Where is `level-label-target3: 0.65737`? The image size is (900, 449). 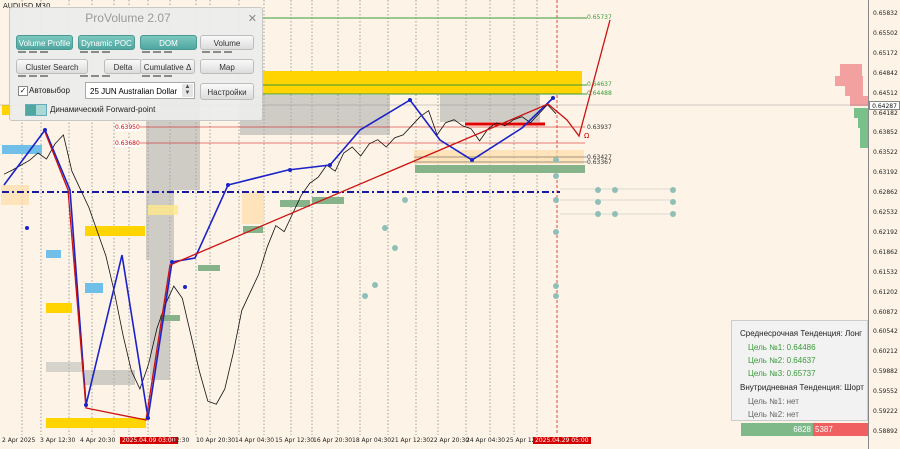 level-label-target3: 0.65737 is located at coordinates (599, 17).